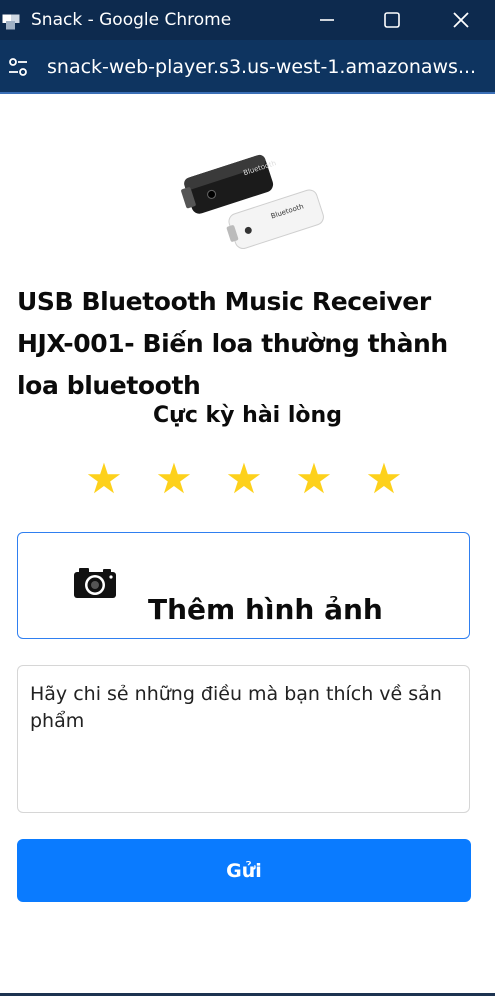 This screenshot has width=495, height=996. Describe the element at coordinates (252, 201) in the screenshot. I see `bluetooth-receiver-image: Bluetooth Bluetooth` at that location.